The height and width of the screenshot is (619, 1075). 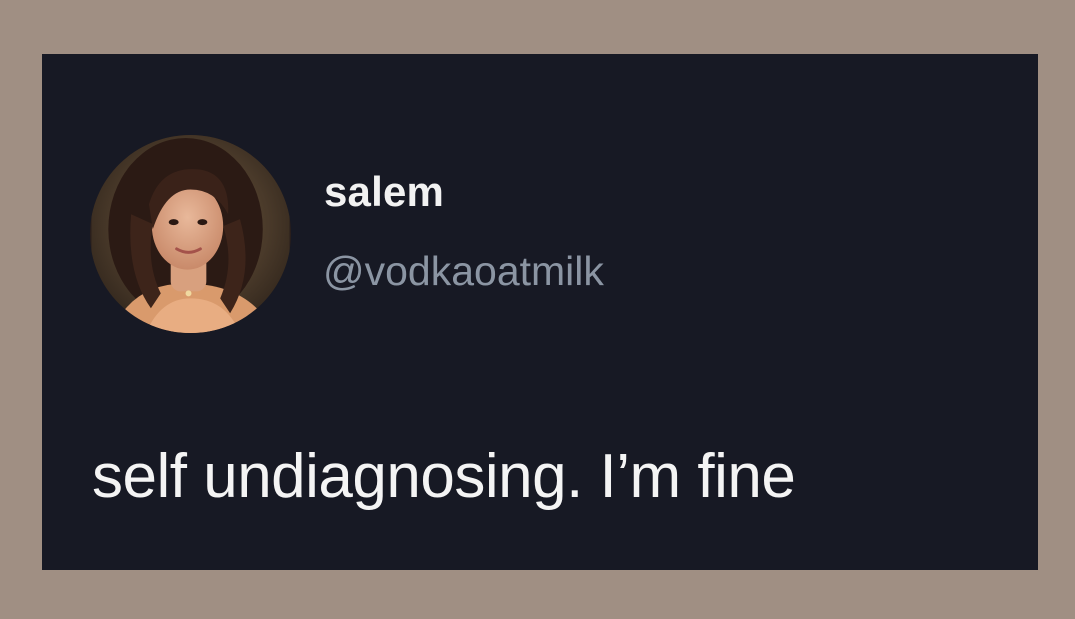 I want to click on profile-photo-icon, so click(x=190, y=234).